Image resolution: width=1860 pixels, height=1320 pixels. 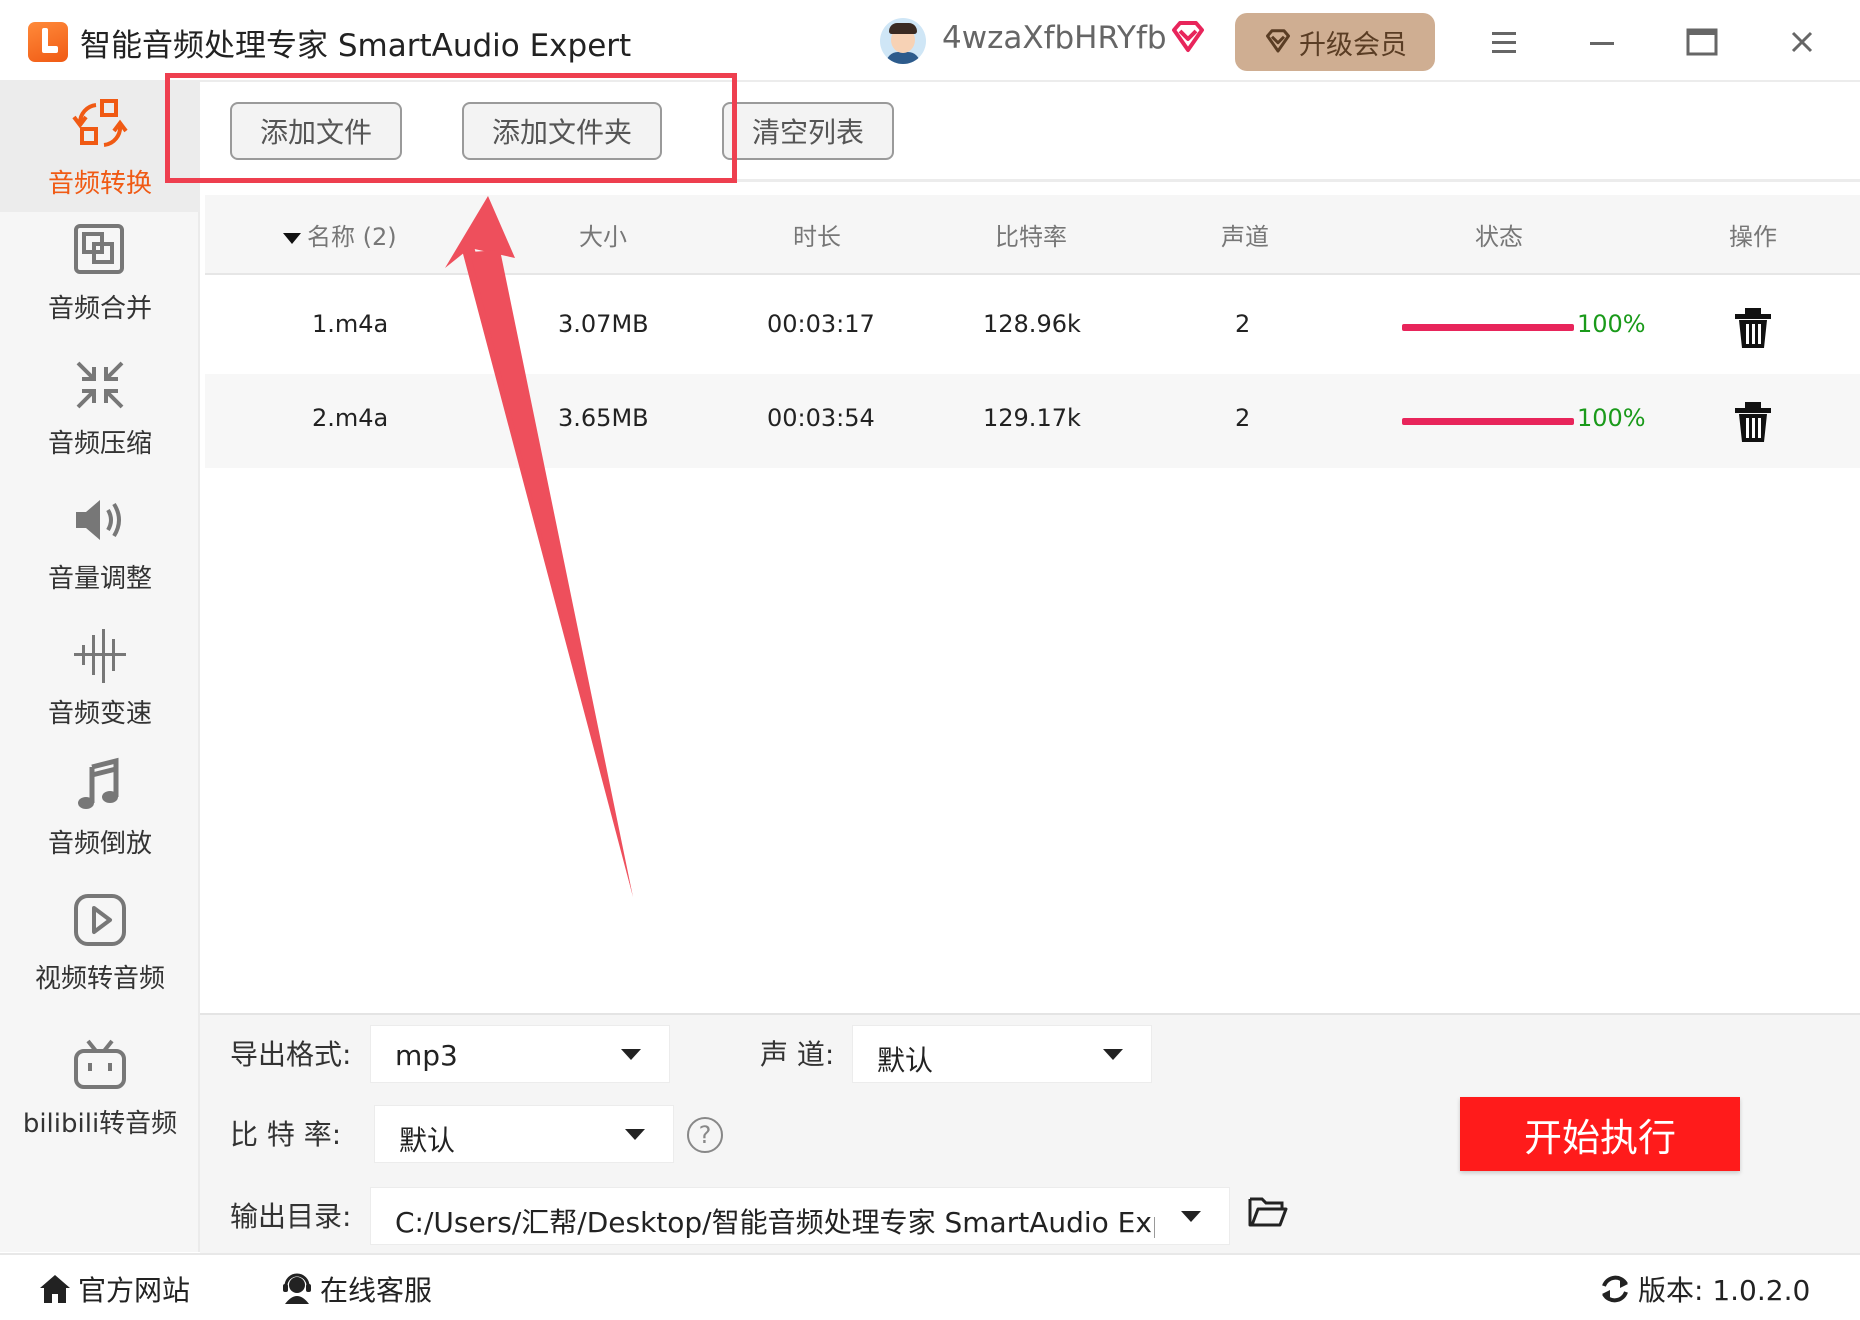 I want to click on column-header-bitrate: 比特率, so click(x=1031, y=237).